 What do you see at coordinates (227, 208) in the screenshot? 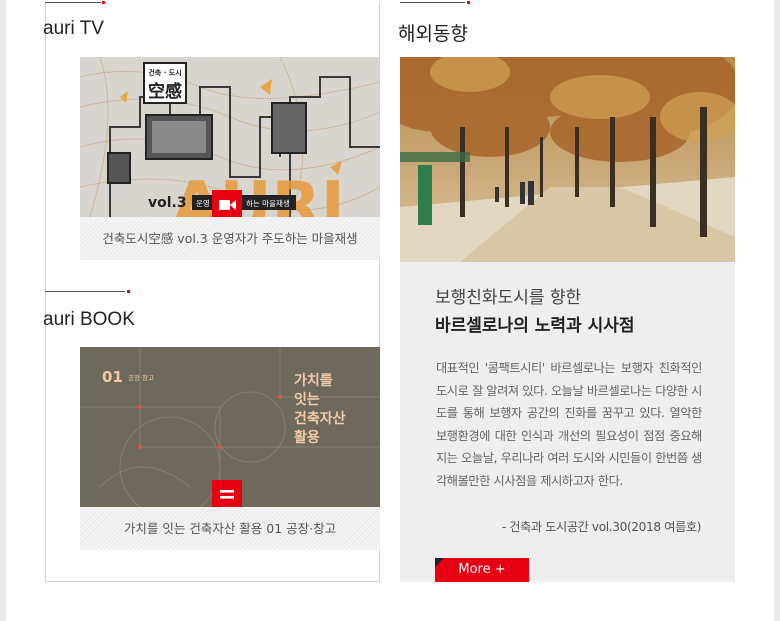
I see `video-camera-icon` at bounding box center [227, 208].